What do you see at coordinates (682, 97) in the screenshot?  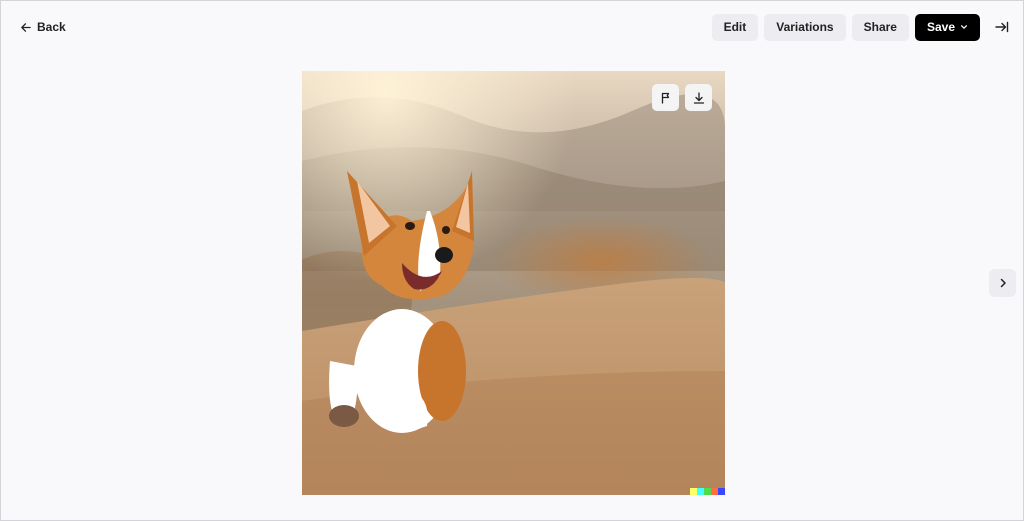 I see `image-actions` at bounding box center [682, 97].